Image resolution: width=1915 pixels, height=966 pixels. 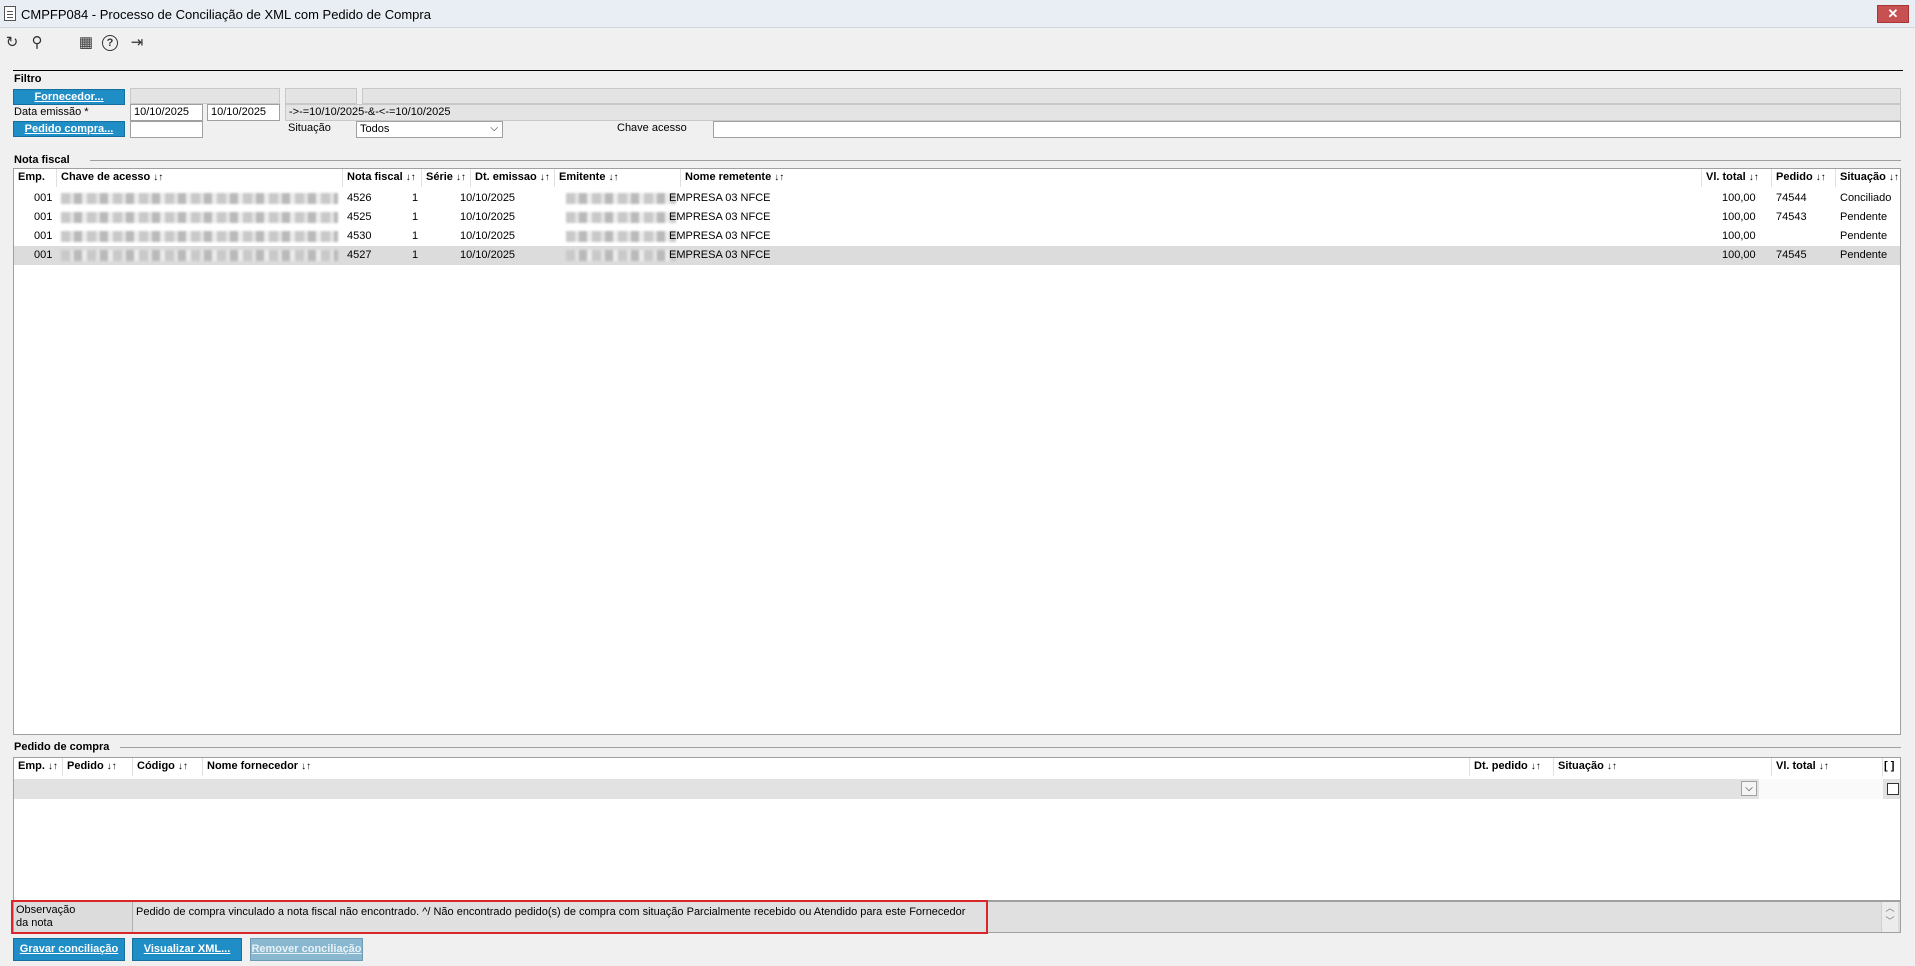 I want to click on gravar-conciliacao-button: Gravar conciliação, so click(x=69, y=949).